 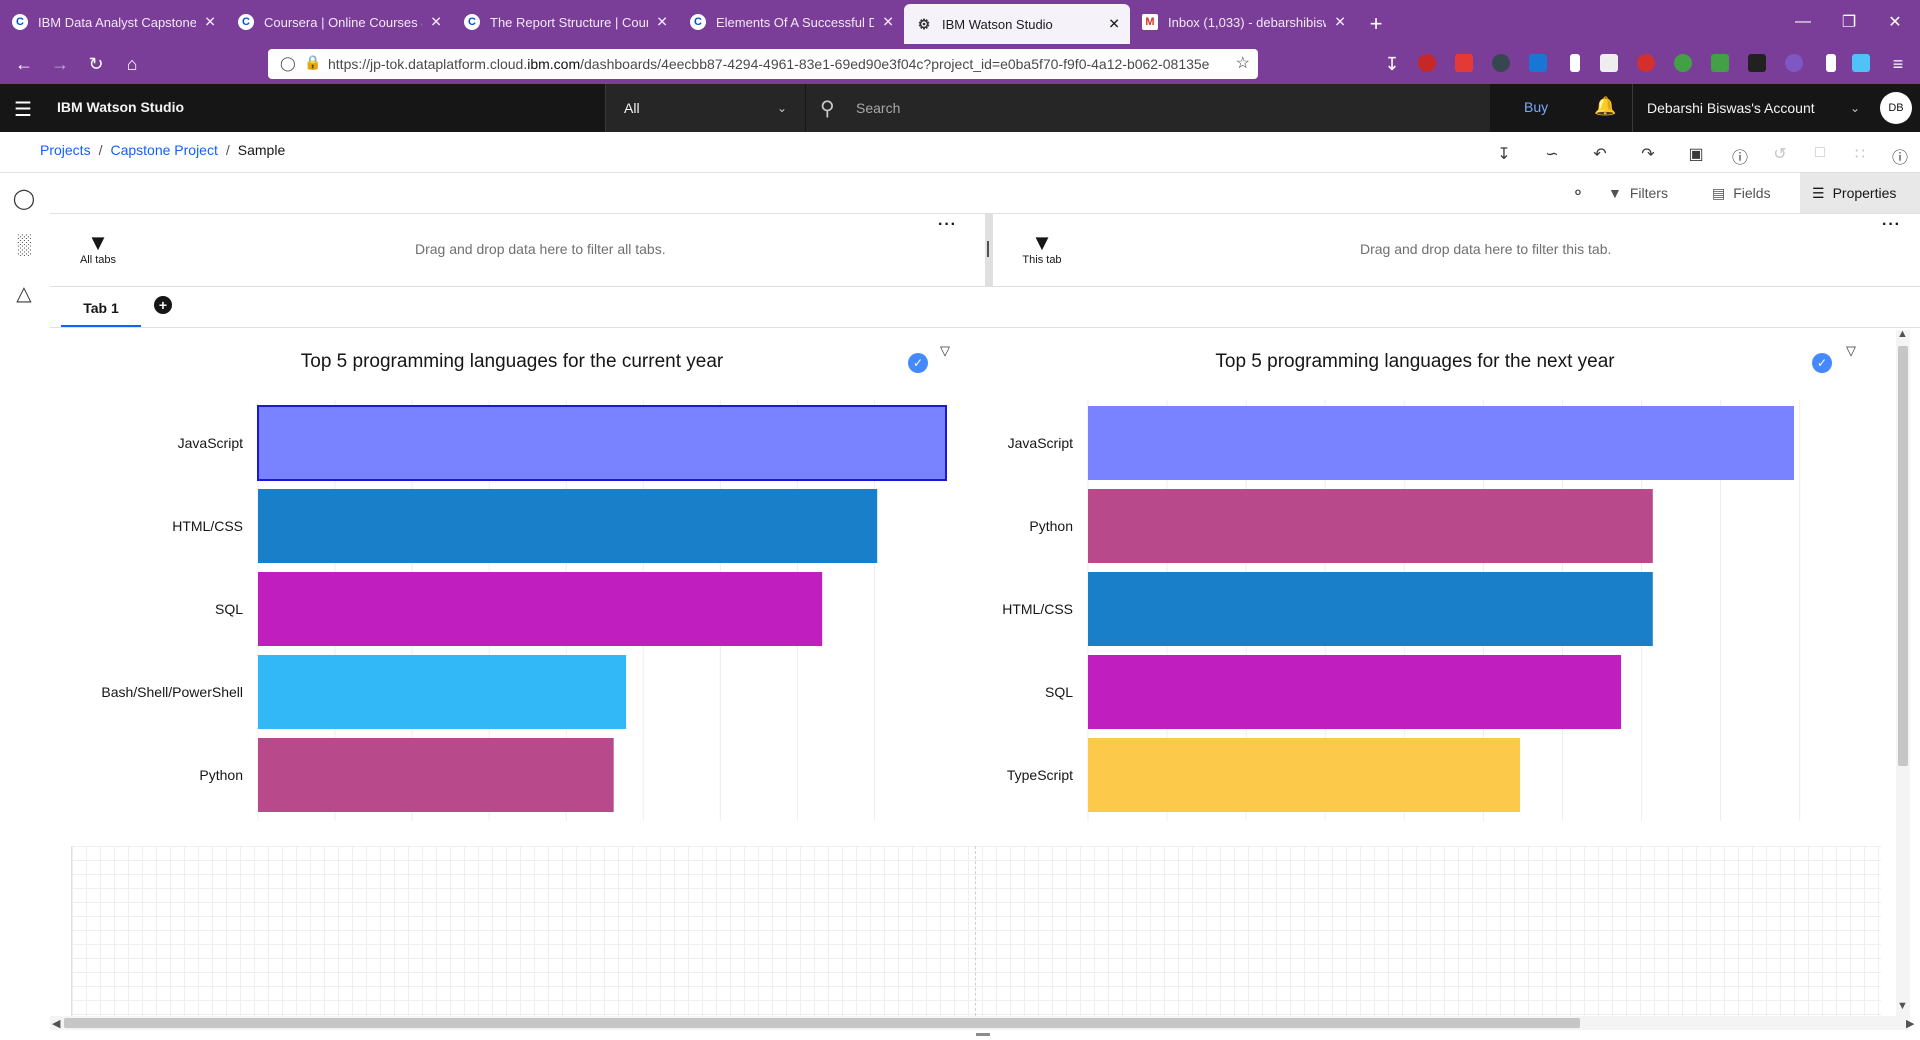 What do you see at coordinates (24, 64) in the screenshot?
I see `back-icon: ←` at bounding box center [24, 64].